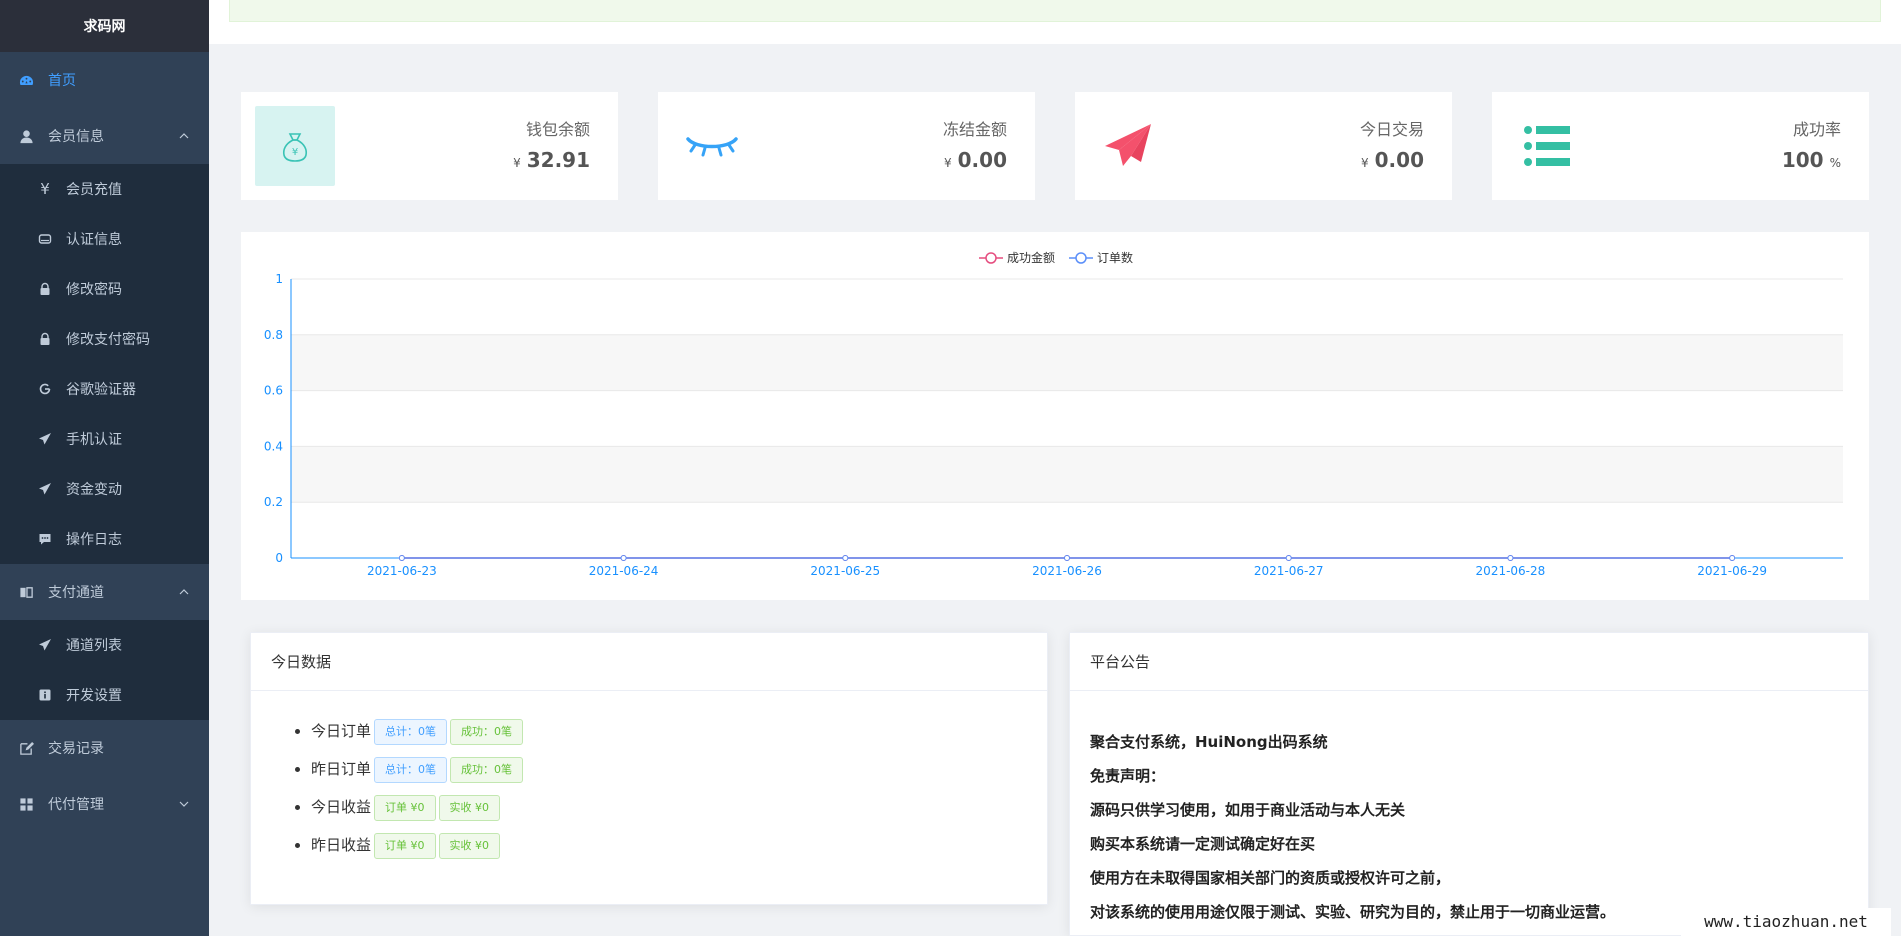 This screenshot has height=936, width=1901. I want to click on legend-label: 成功金额, so click(1031, 257).